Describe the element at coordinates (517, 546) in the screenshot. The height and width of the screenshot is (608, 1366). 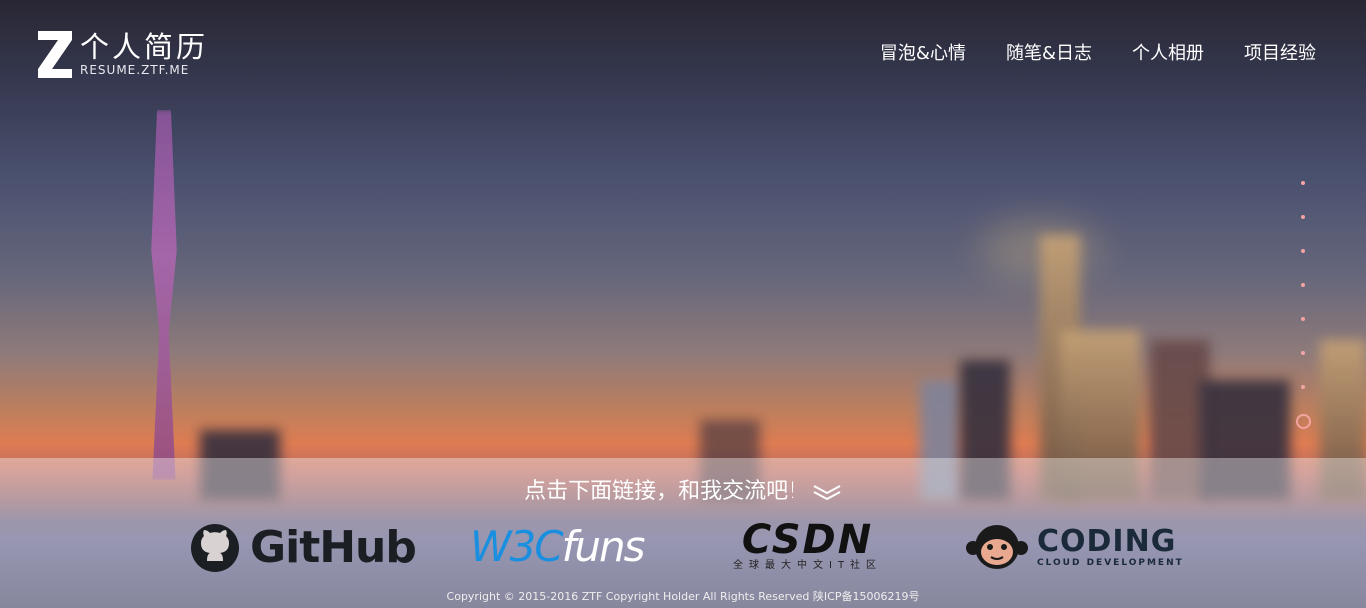
I see `w3c-text: W3C` at that location.